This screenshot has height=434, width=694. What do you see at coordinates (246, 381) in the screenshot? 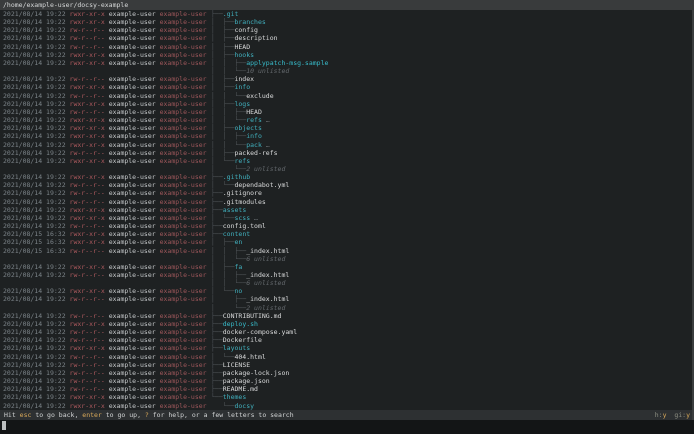
I see `file-name: package.json` at bounding box center [246, 381].